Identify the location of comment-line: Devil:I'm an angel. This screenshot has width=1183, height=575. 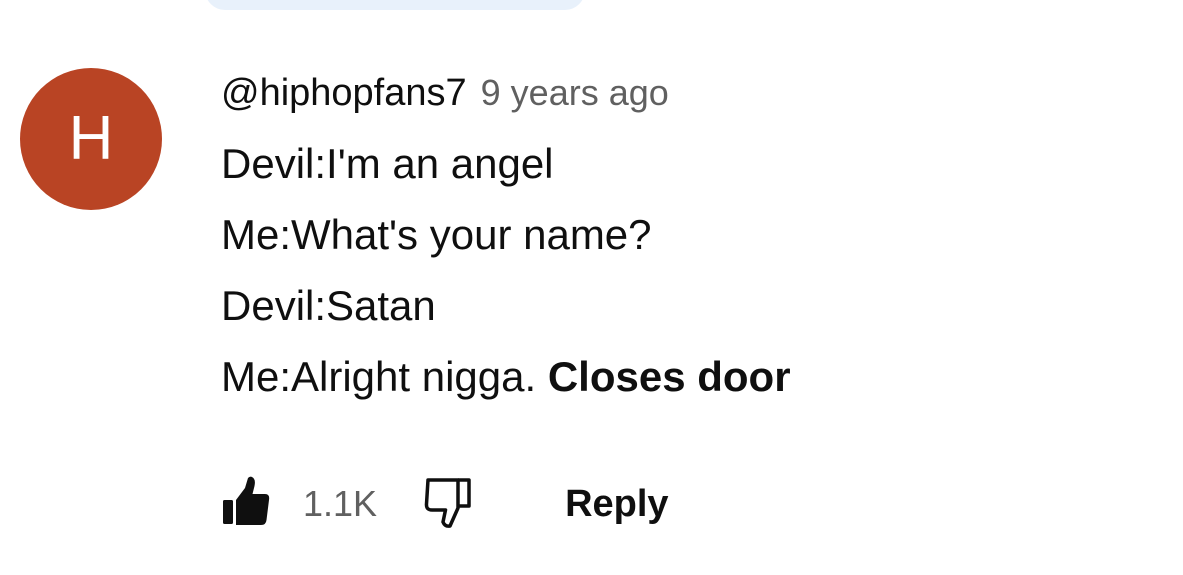
(387, 163).